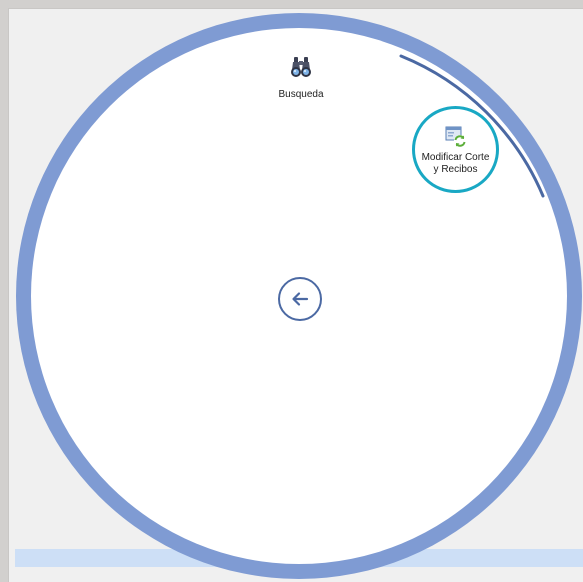 The height and width of the screenshot is (582, 583). Describe the element at coordinates (301, 78) in the screenshot. I see `menu-item-busqueda: Busqueda` at that location.